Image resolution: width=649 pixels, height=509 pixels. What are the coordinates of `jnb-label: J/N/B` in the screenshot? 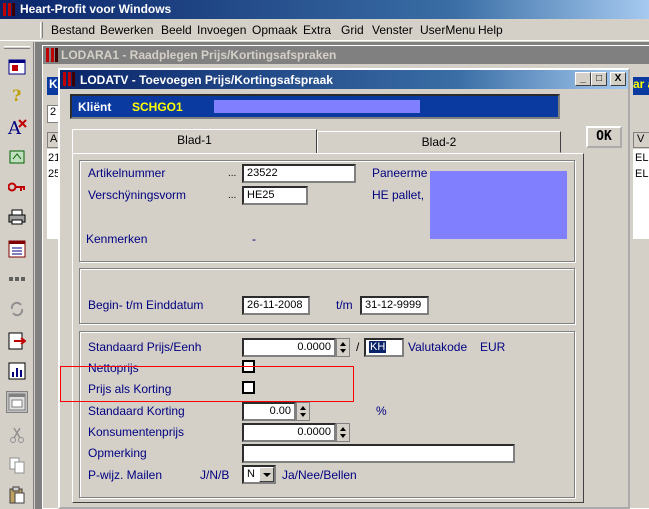 It's located at (215, 475).